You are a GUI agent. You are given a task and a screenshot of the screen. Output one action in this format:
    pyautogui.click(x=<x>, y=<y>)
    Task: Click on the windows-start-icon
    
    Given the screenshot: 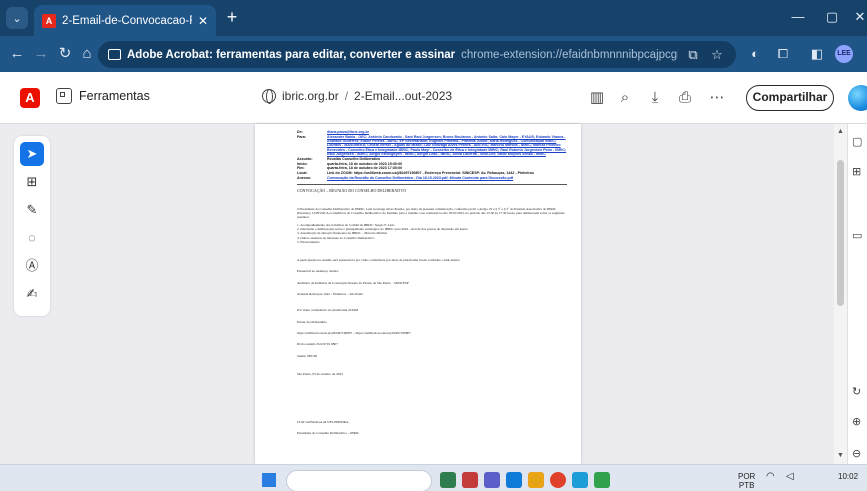 What is the action you would take?
    pyautogui.click(x=269, y=480)
    